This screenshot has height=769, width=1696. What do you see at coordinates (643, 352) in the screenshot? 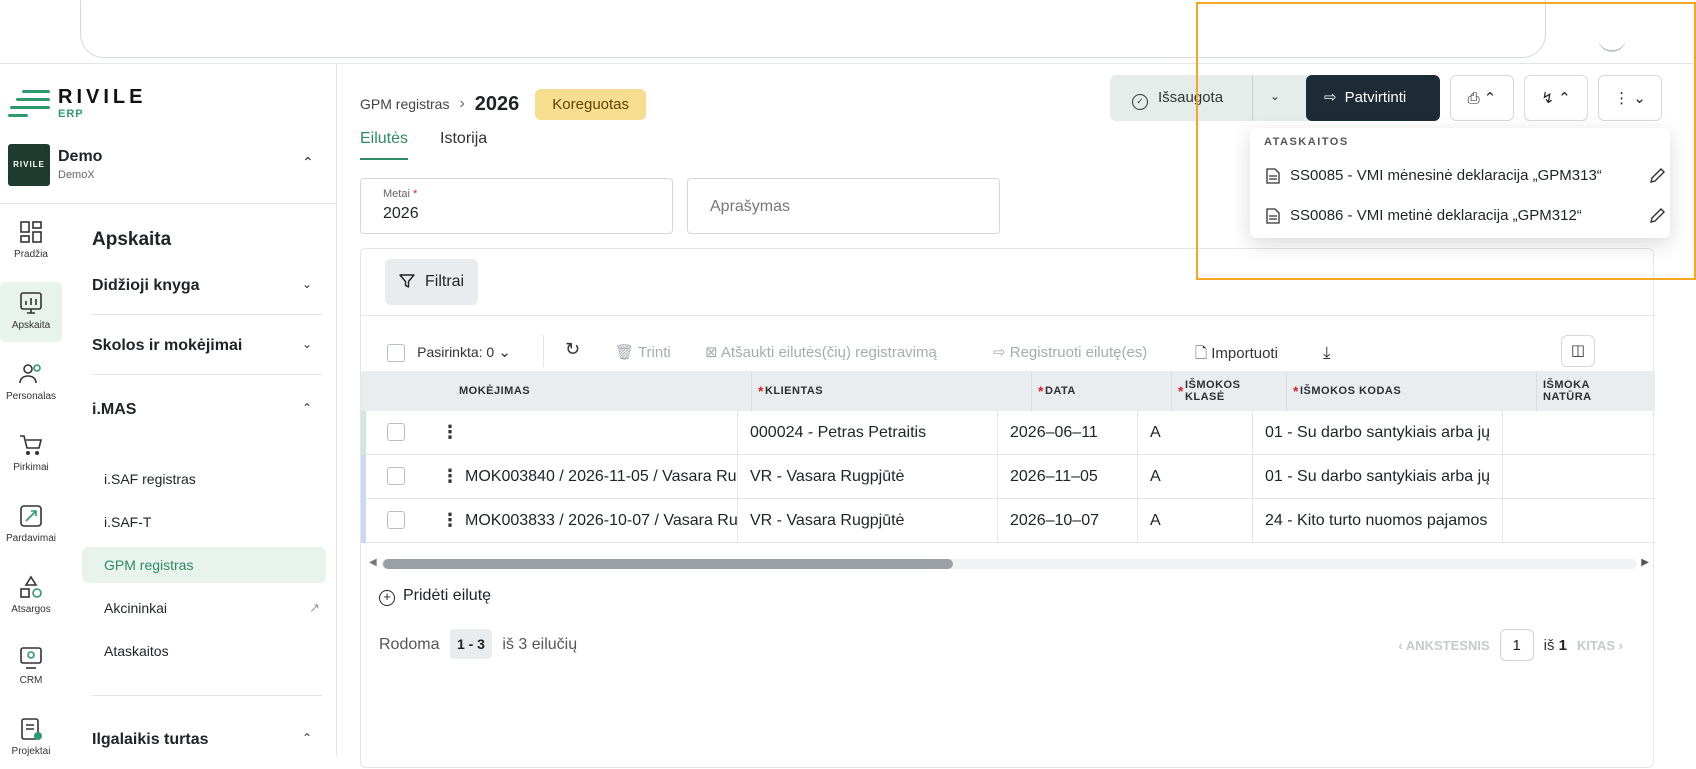
I see `delete-button: 🗑 Trinti` at bounding box center [643, 352].